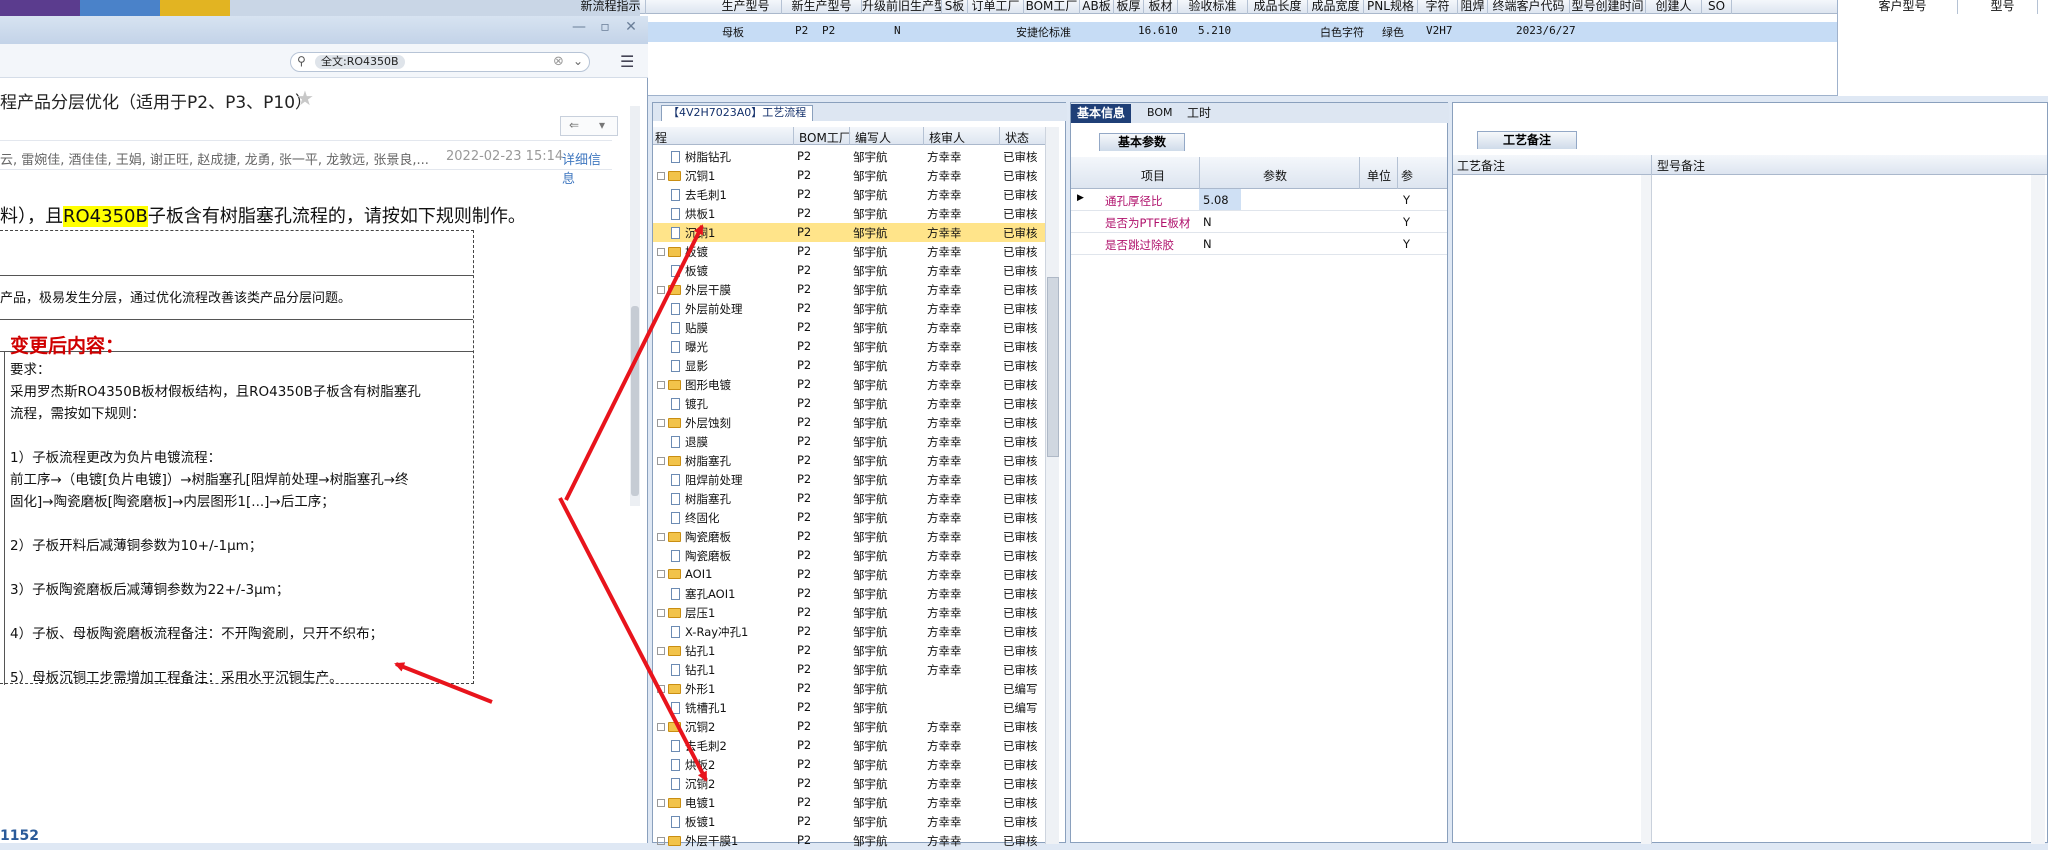 This screenshot has width=2048, height=850. I want to click on tree-row: 外形1 P2 邹宇航 已编写, so click(853, 688).